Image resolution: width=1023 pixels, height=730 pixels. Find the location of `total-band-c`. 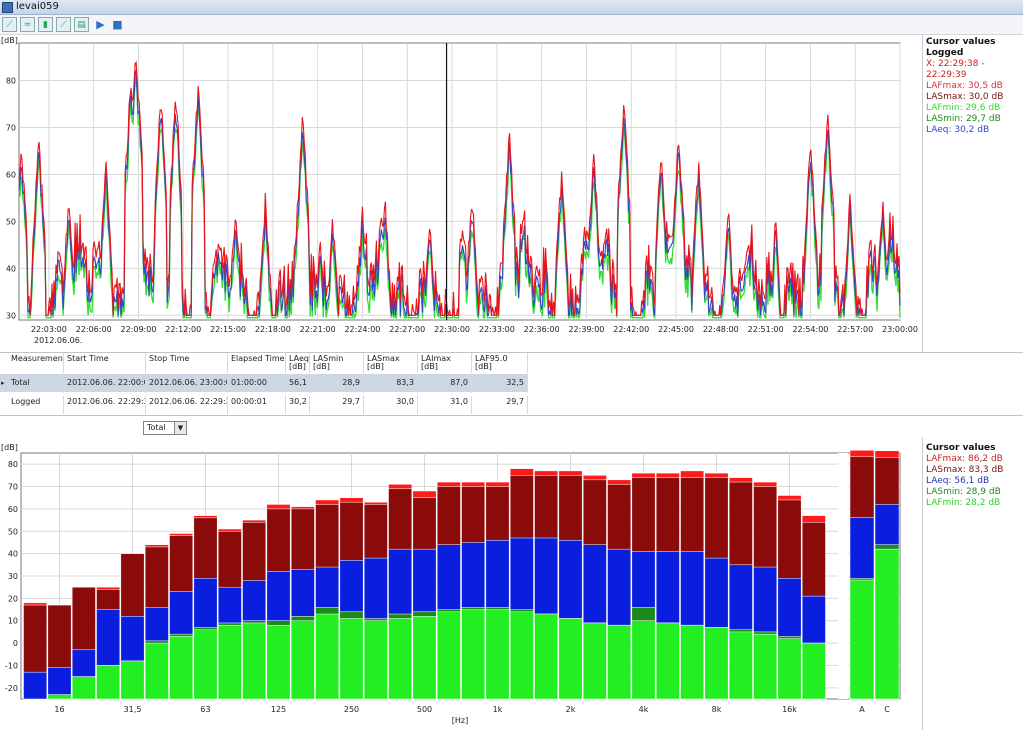

total-band-c is located at coordinates (887, 575).